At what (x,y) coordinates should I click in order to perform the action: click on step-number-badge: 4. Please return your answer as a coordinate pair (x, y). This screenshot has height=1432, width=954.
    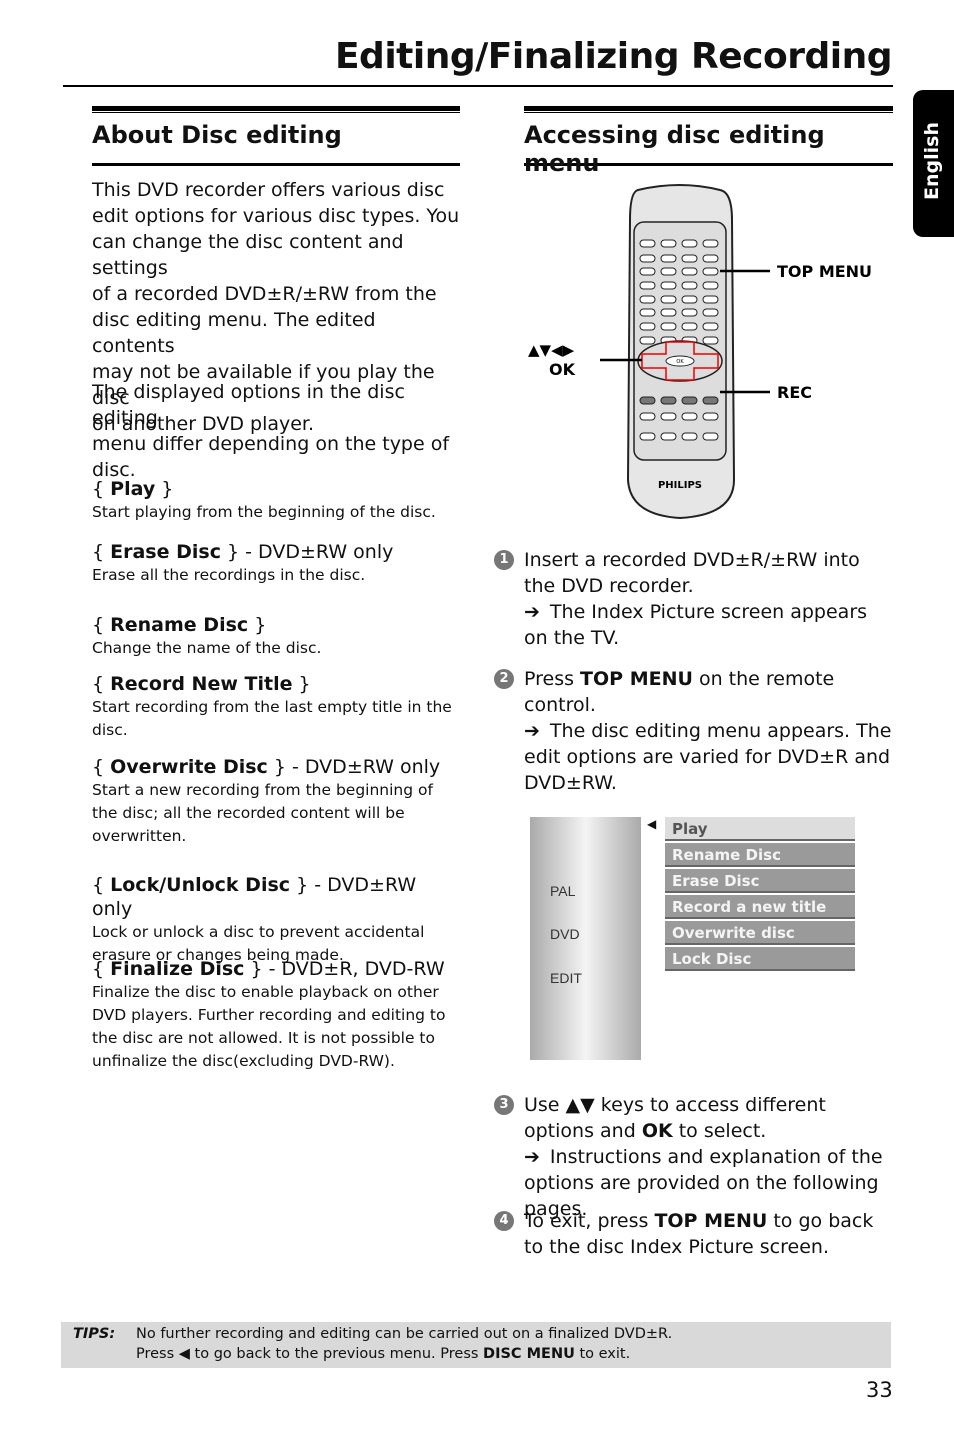
    Looking at the image, I should click on (504, 1221).